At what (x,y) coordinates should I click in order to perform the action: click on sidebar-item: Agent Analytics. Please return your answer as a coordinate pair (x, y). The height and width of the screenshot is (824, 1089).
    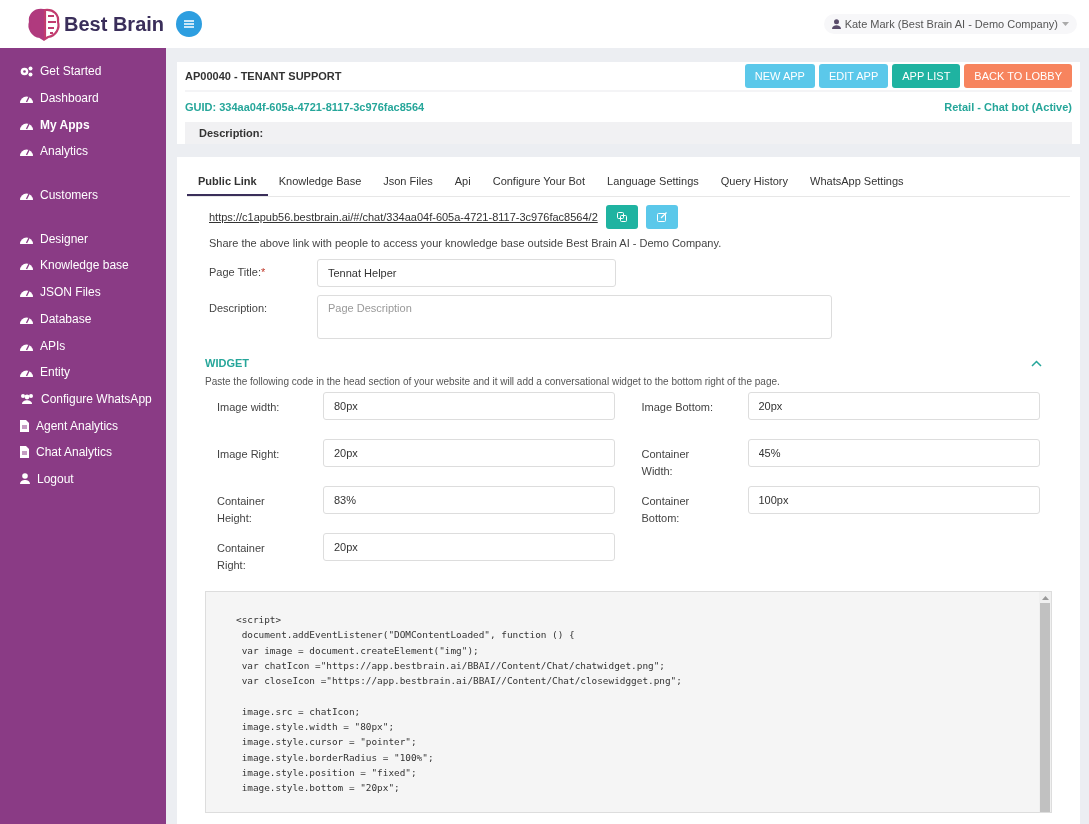
    Looking at the image, I should click on (93, 425).